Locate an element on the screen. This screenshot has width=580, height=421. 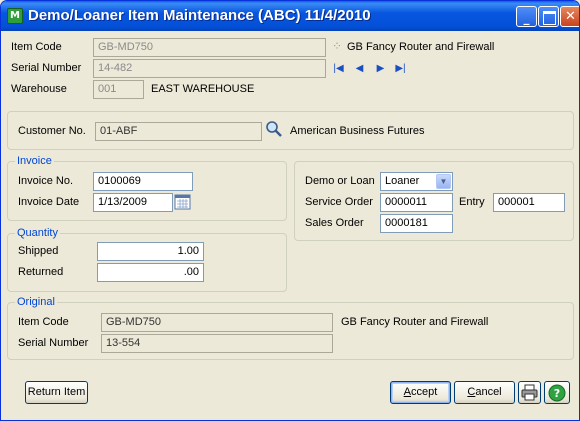
item-code-field: GB-MD750 is located at coordinates (209, 47).